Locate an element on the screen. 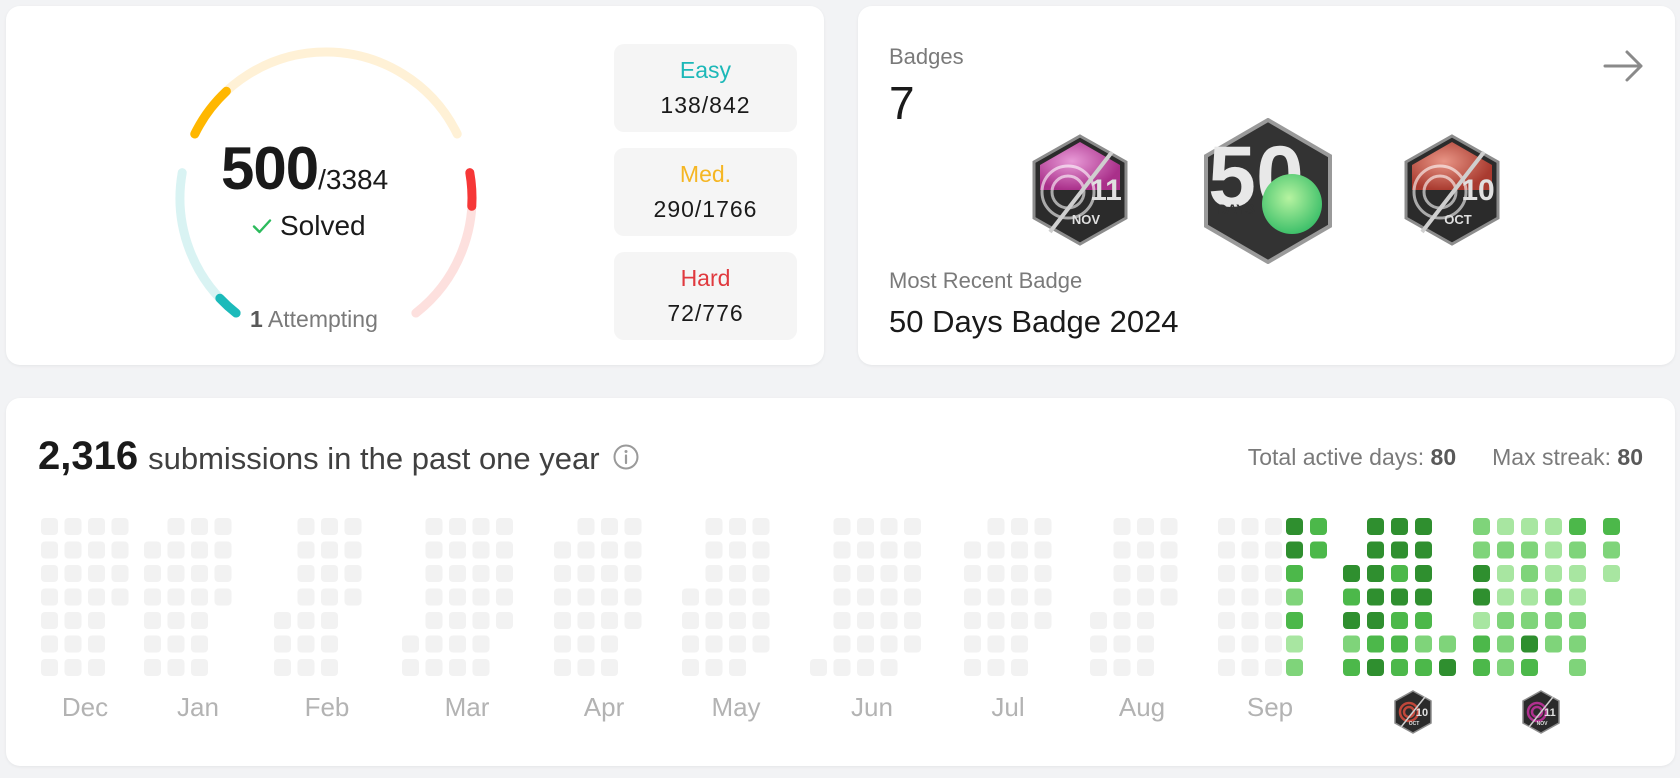 This screenshot has height=778, width=1680. difficulty-easy: Easy 138/842 is located at coordinates (705, 88).